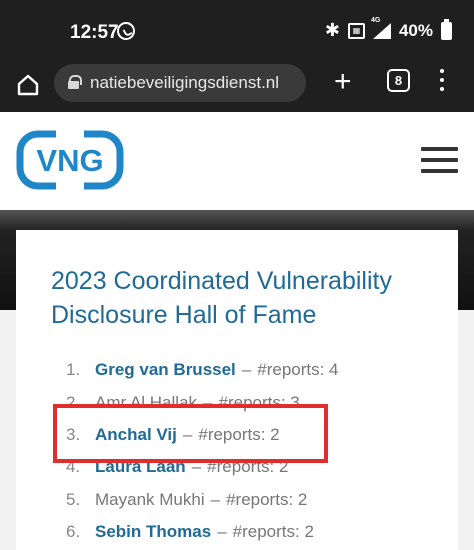 The image size is (474, 550). I want to click on vng-logo: VNG, so click(70, 160).